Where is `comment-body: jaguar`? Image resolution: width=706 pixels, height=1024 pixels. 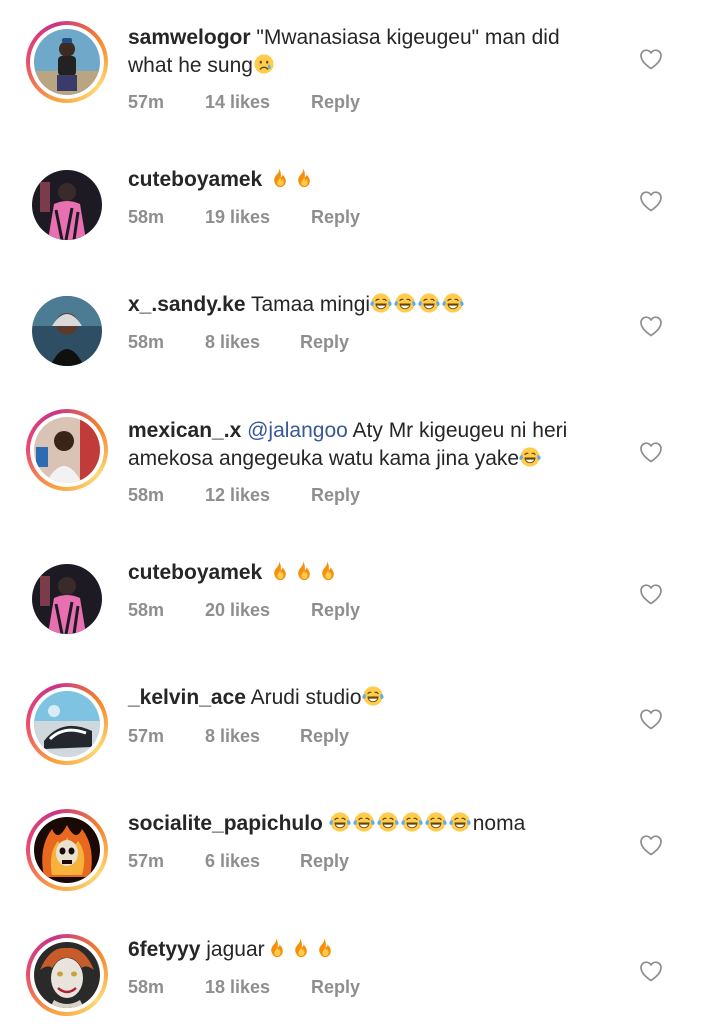
comment-body: jaguar is located at coordinates (235, 949).